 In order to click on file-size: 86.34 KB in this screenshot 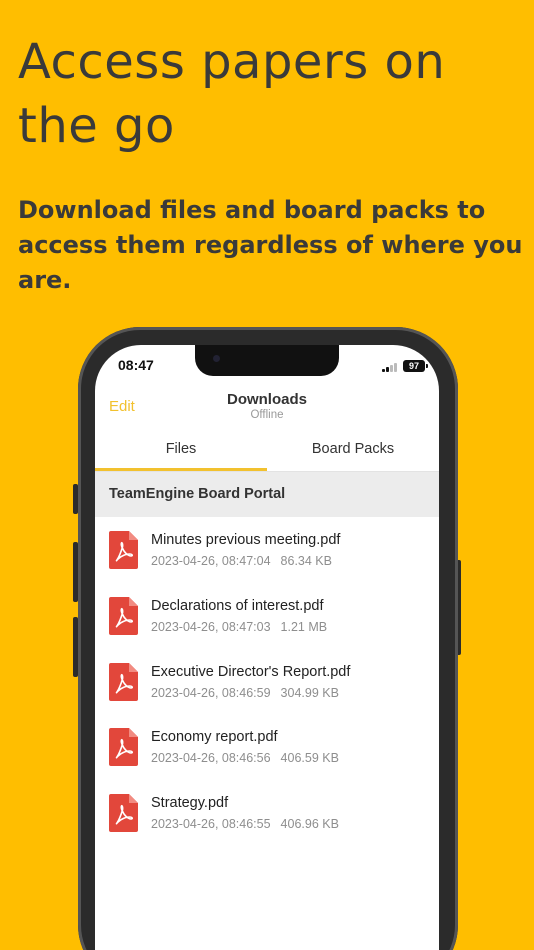, I will do `click(306, 561)`.